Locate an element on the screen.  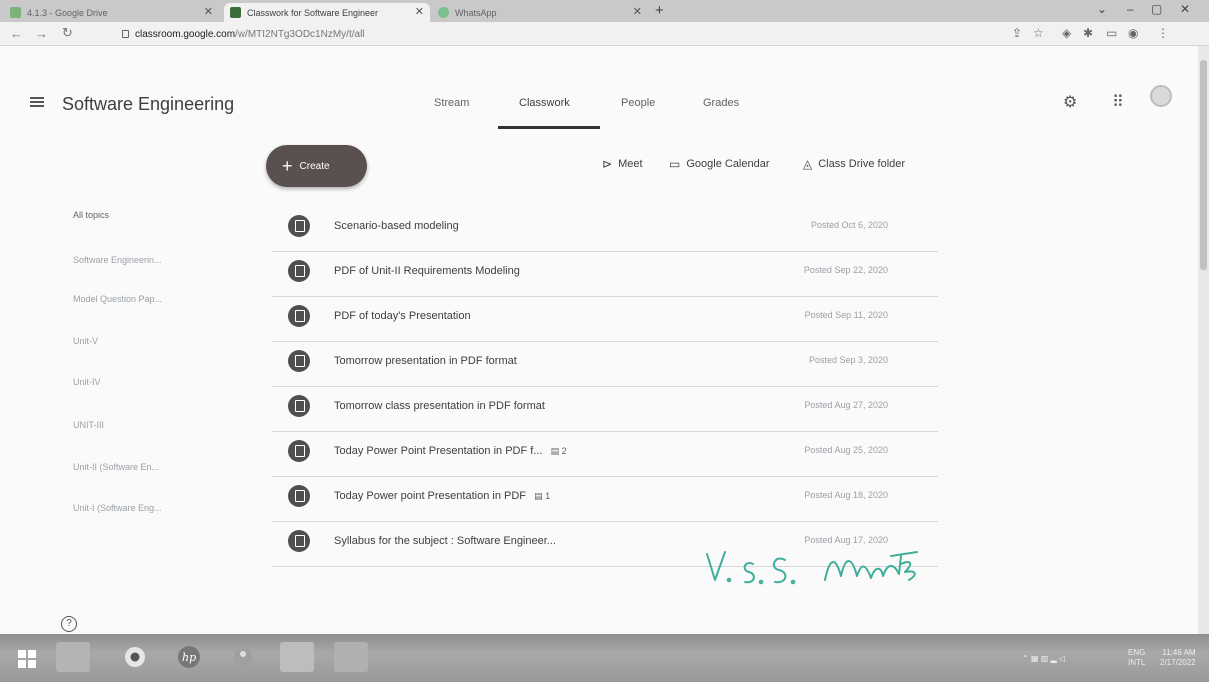
class-drive-folder-link: ◬ Class Drive folder is located at coordinates (854, 164).